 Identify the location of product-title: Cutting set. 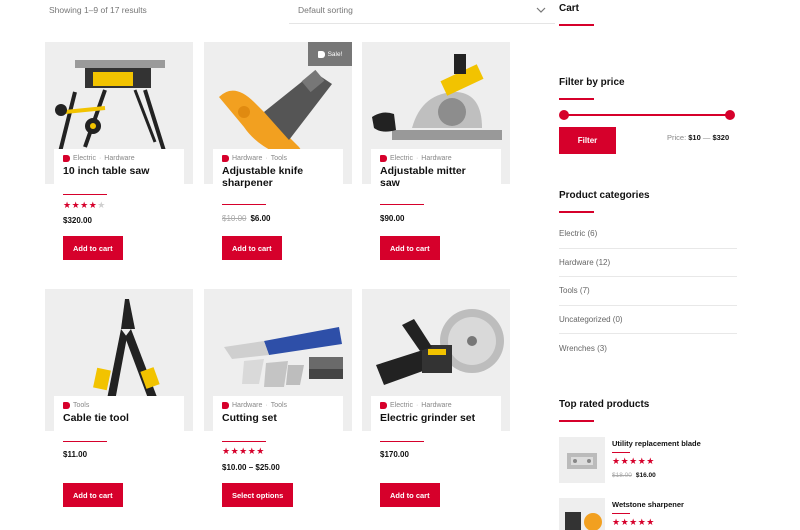
(274, 418).